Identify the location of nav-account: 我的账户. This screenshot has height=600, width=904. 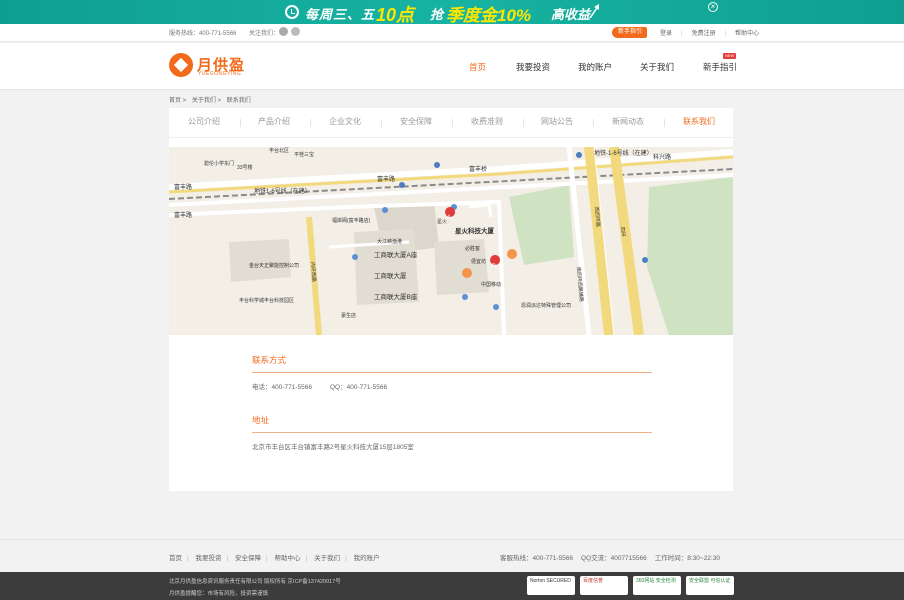
(595, 67).